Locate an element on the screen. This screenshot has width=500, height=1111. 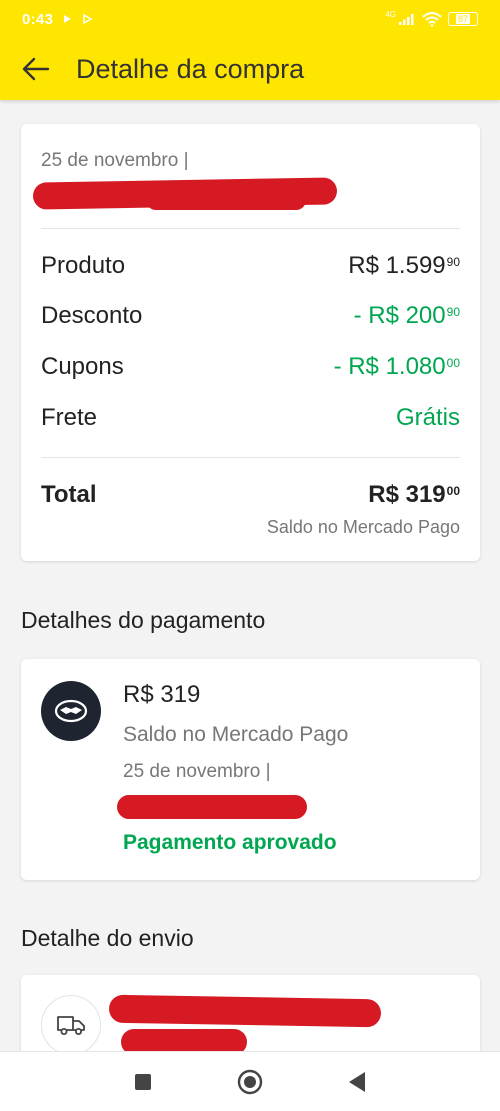
page-title: Detalhe da compra is located at coordinates (190, 68).